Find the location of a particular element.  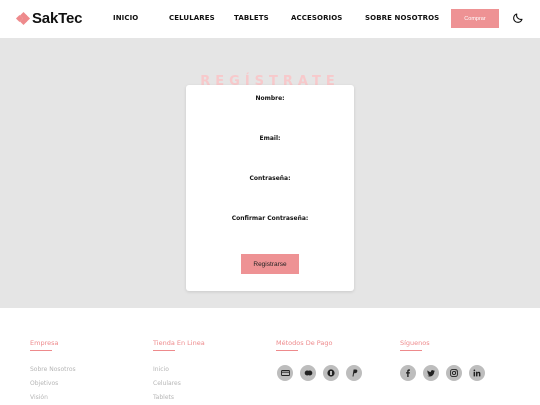

dark-mode-moon-icon is located at coordinates (518, 18).